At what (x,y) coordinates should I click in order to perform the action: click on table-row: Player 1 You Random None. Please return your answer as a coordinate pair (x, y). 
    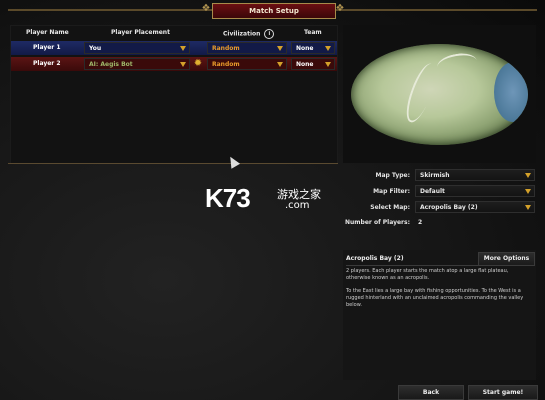
    Looking at the image, I should click on (174, 48).